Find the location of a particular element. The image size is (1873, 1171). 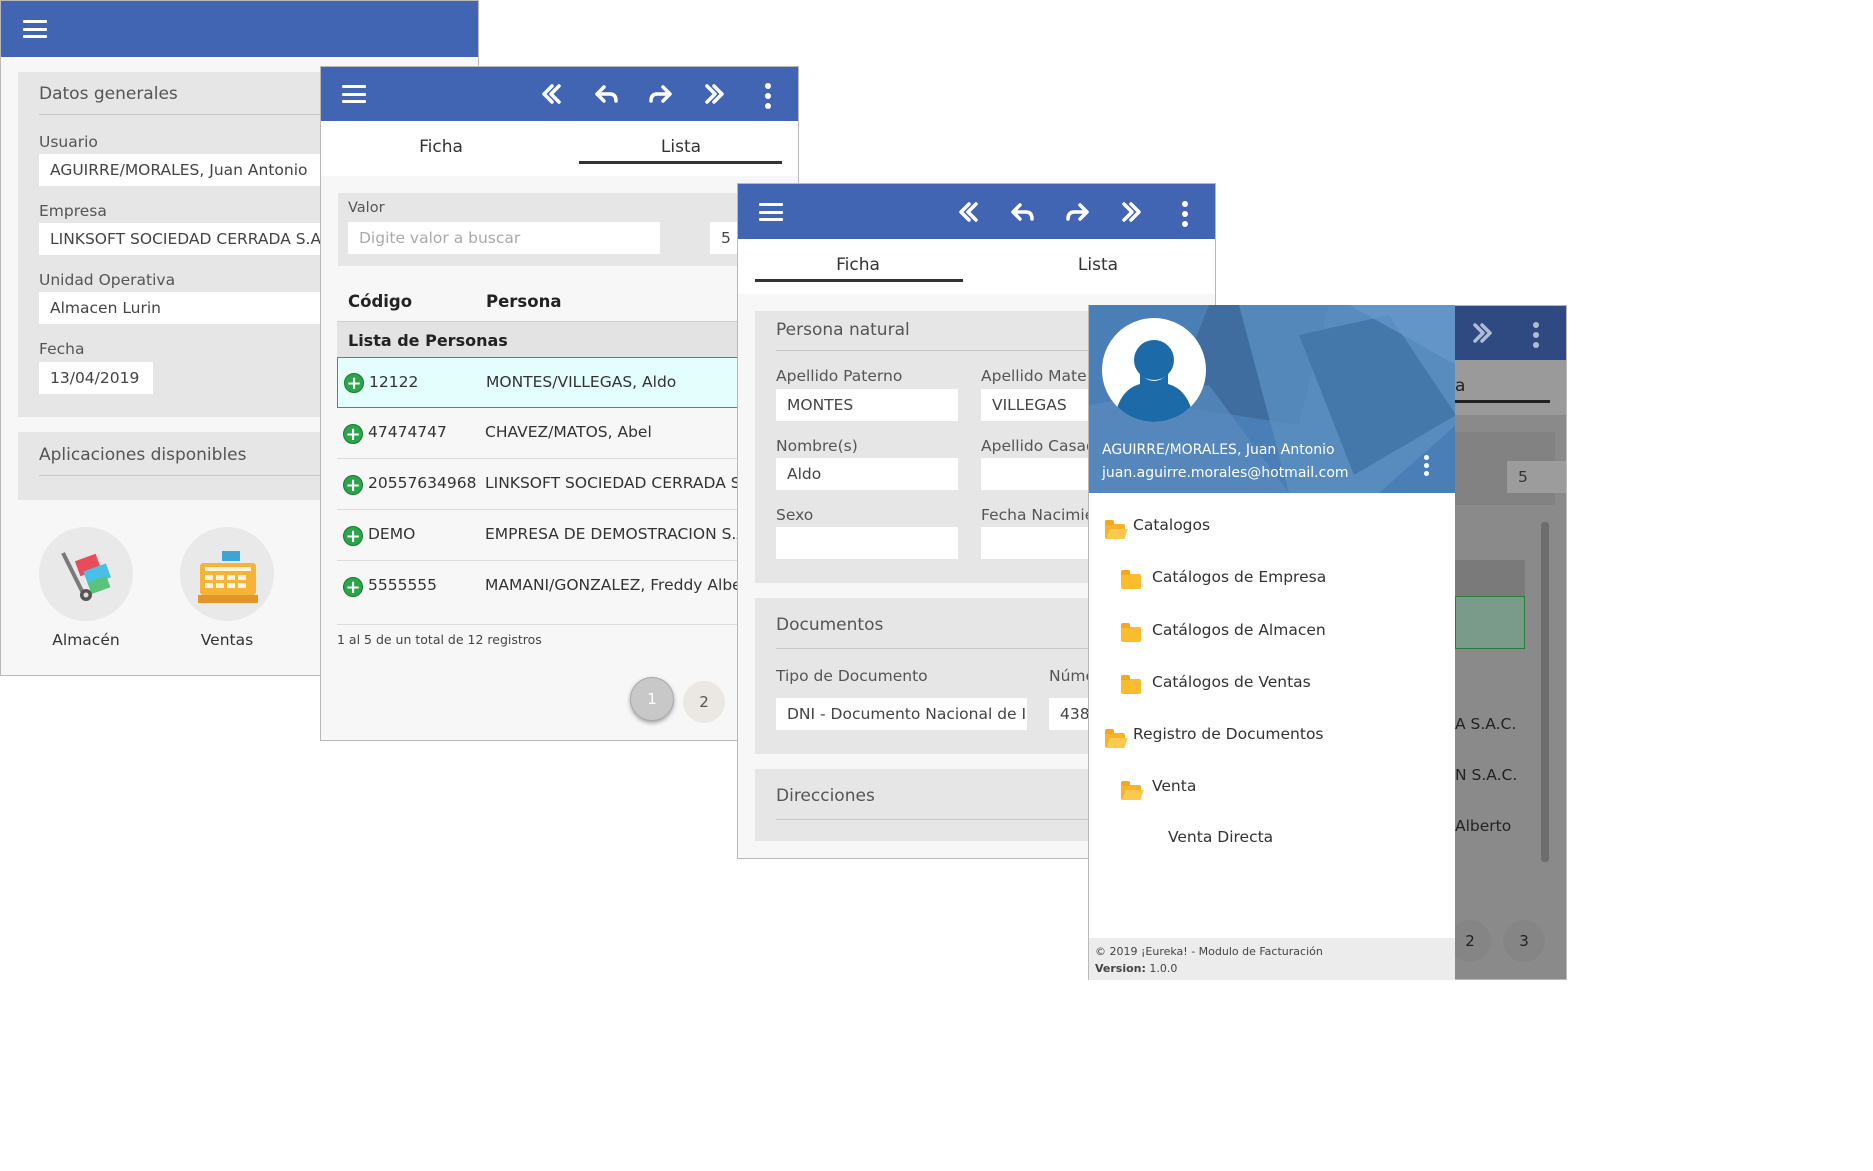

column-header-codigo: Código is located at coordinates (380, 301).